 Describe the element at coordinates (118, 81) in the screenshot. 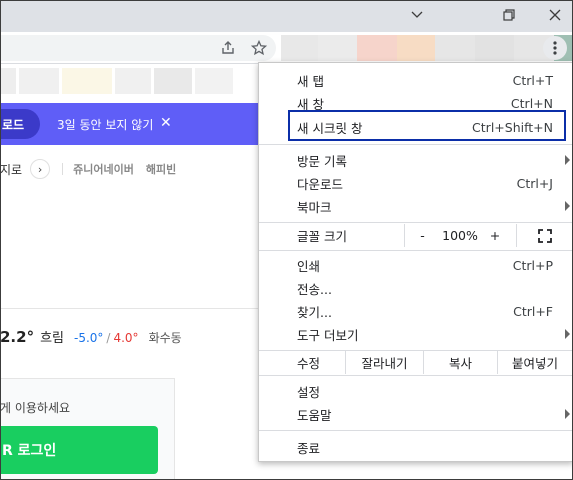

I see `blurred-shortcuts` at that location.